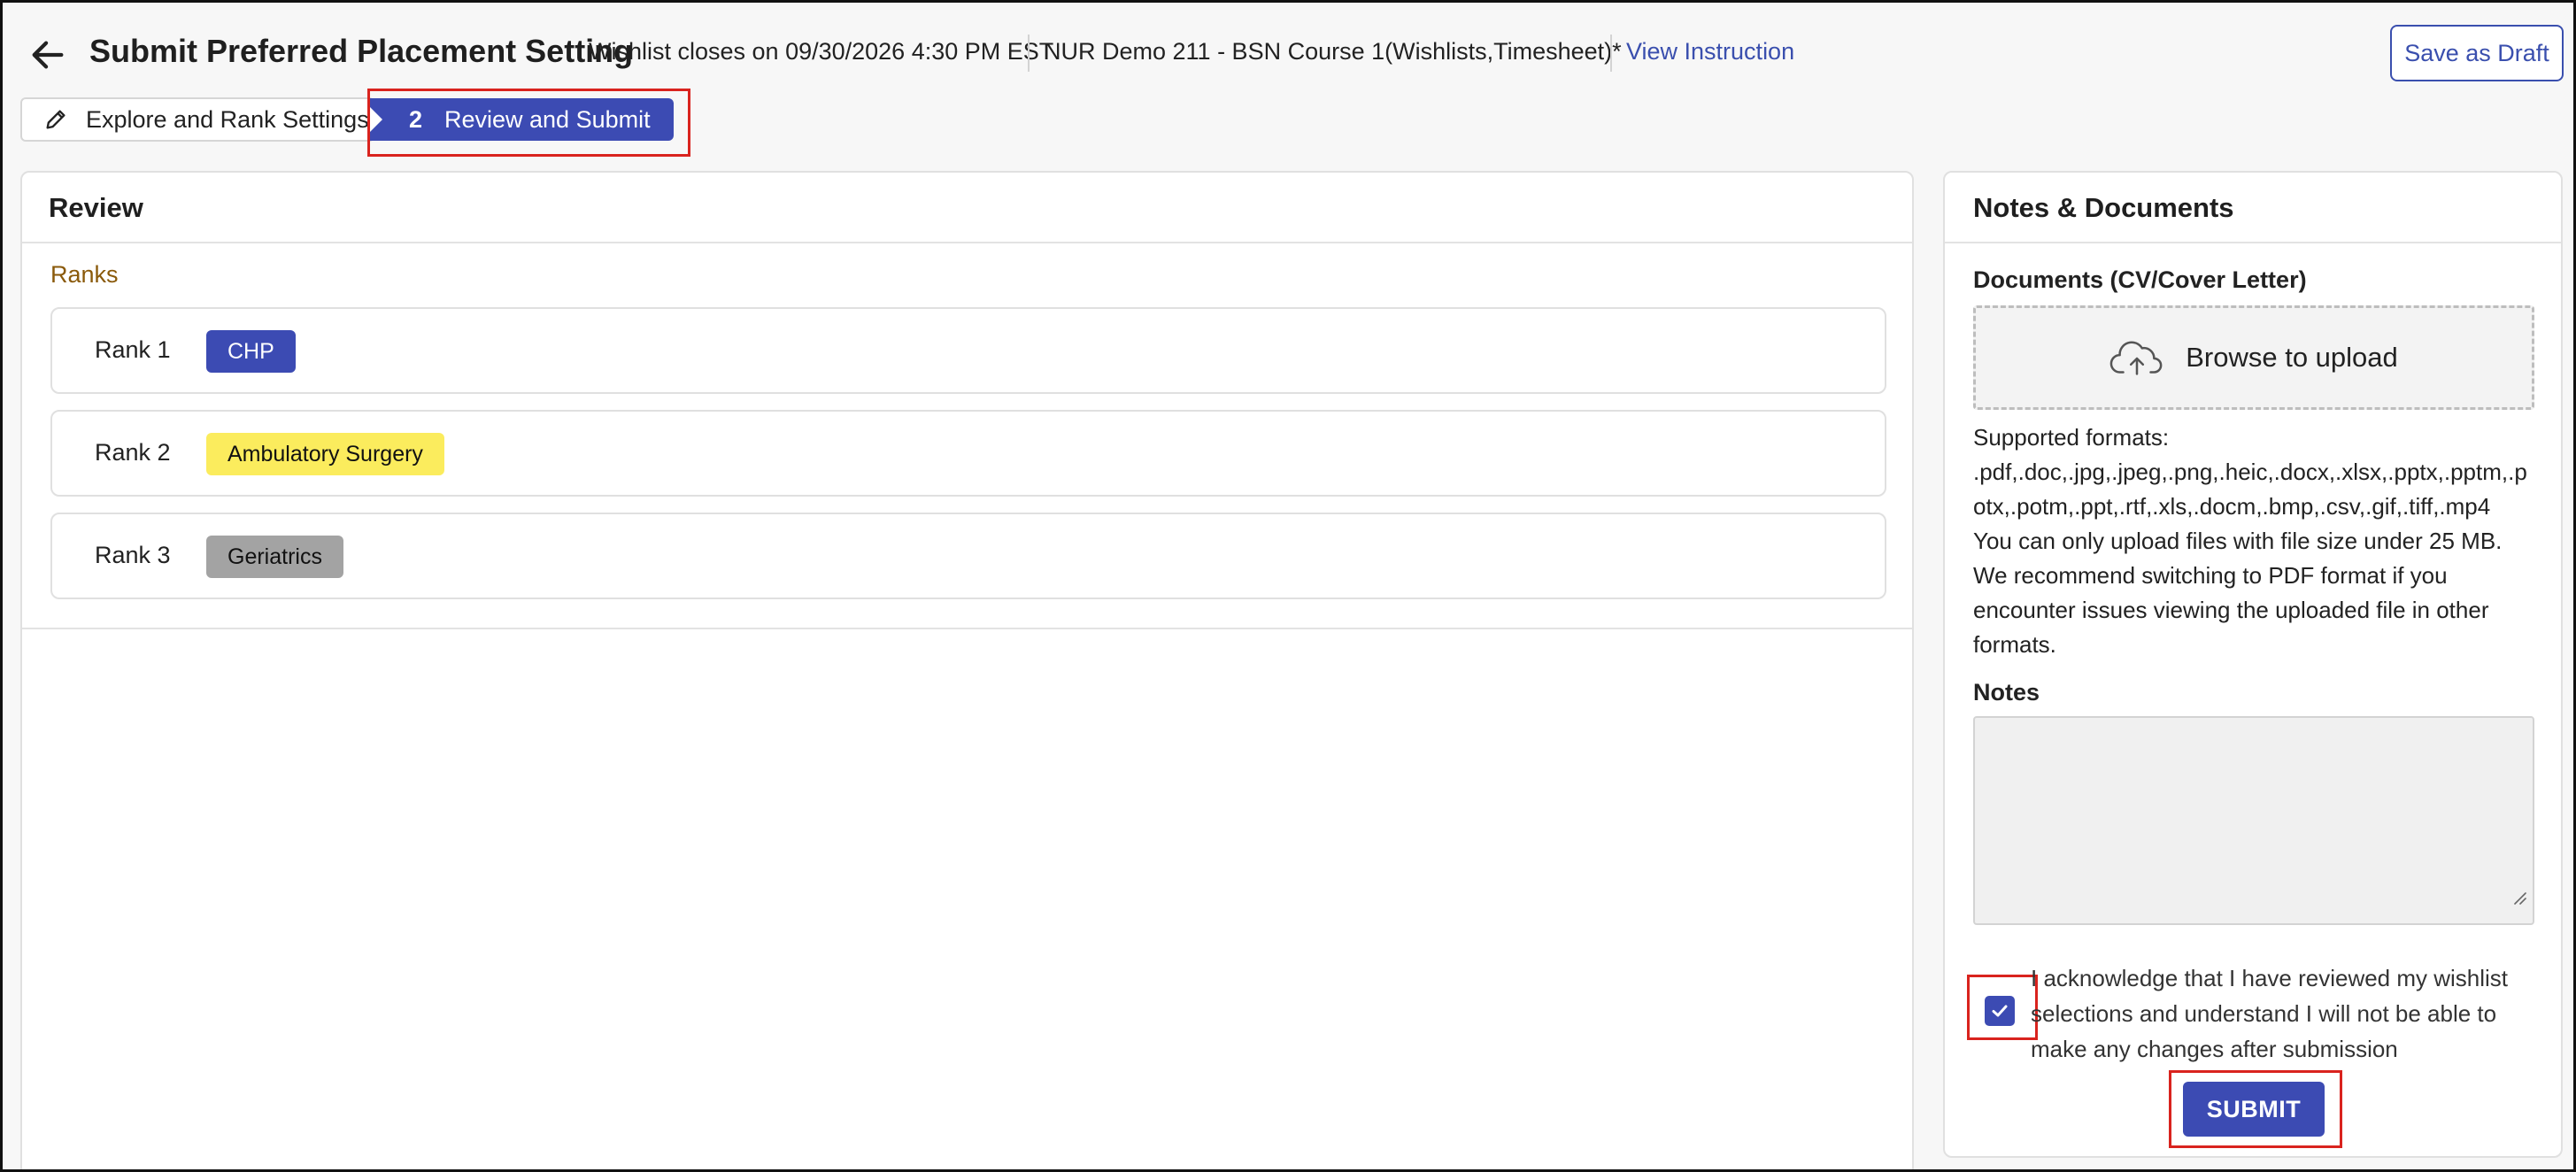 Image resolution: width=2576 pixels, height=1172 pixels. What do you see at coordinates (96, 207) in the screenshot?
I see `review-title: Review` at bounding box center [96, 207].